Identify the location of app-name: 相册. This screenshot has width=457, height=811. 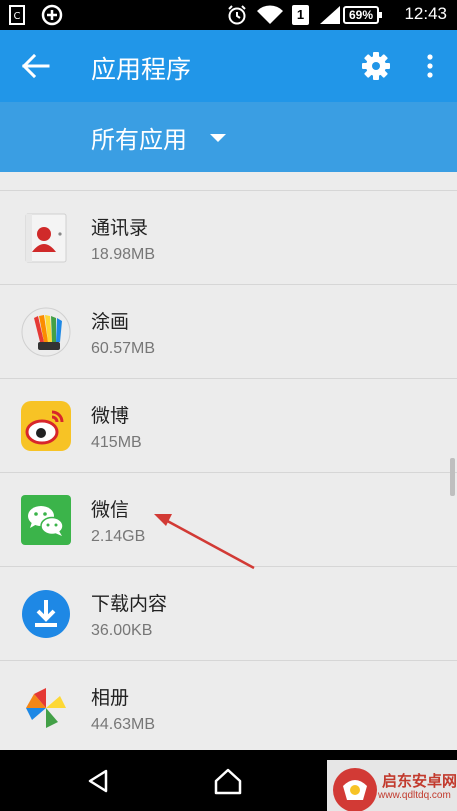
(110, 698).